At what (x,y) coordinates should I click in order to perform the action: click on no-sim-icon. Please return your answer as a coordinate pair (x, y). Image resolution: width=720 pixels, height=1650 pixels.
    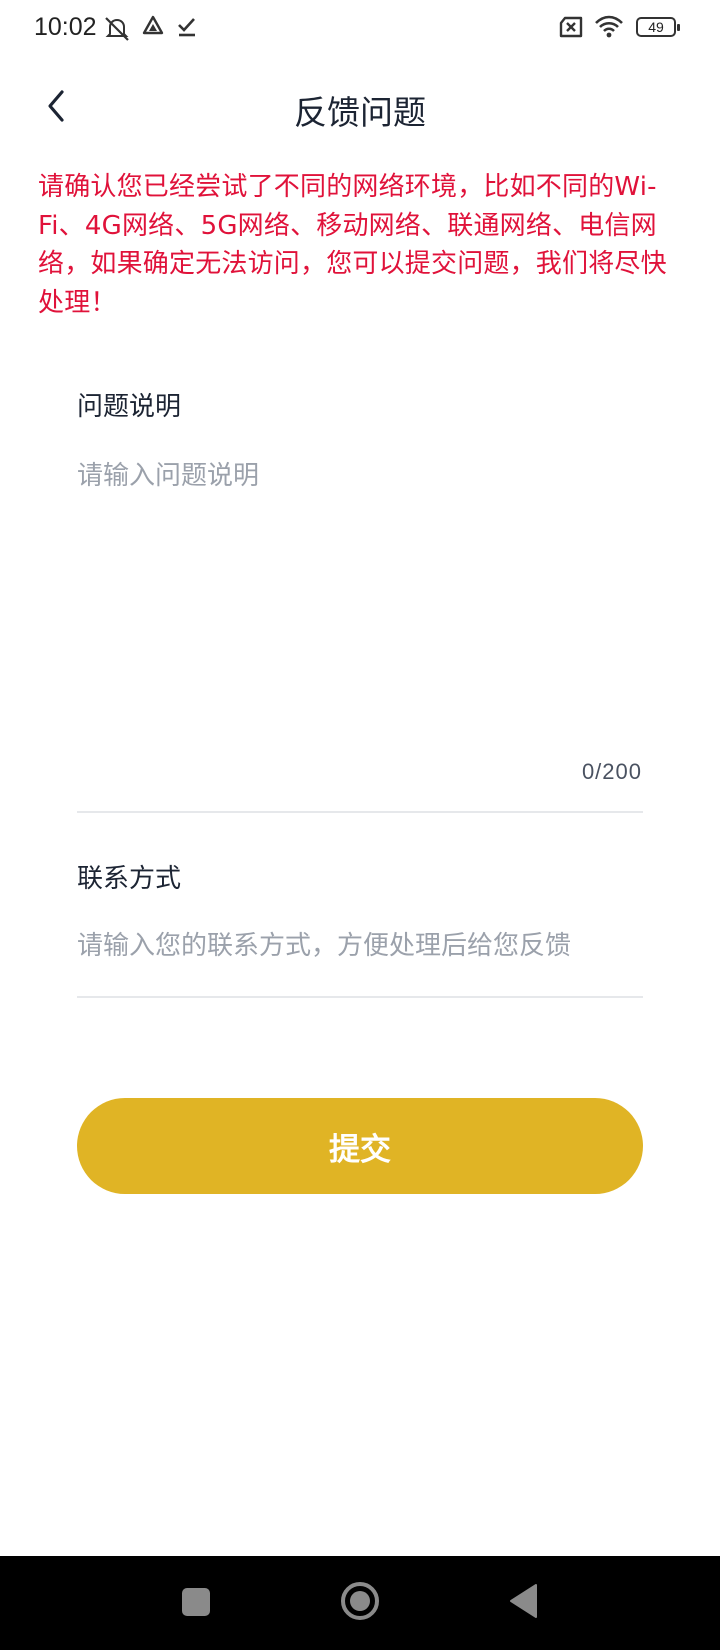
    Looking at the image, I should click on (571, 27).